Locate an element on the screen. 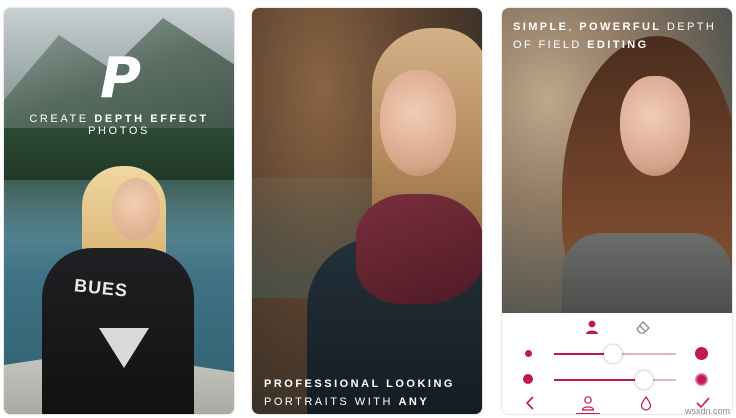  tagline: CREATE DEPTH EFFECT PHOTOS is located at coordinates (119, 125).